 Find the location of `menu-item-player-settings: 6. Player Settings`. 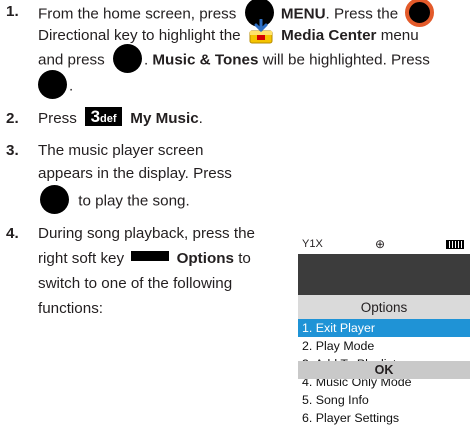

menu-item-player-settings: 6. Player Settings is located at coordinates (384, 418).